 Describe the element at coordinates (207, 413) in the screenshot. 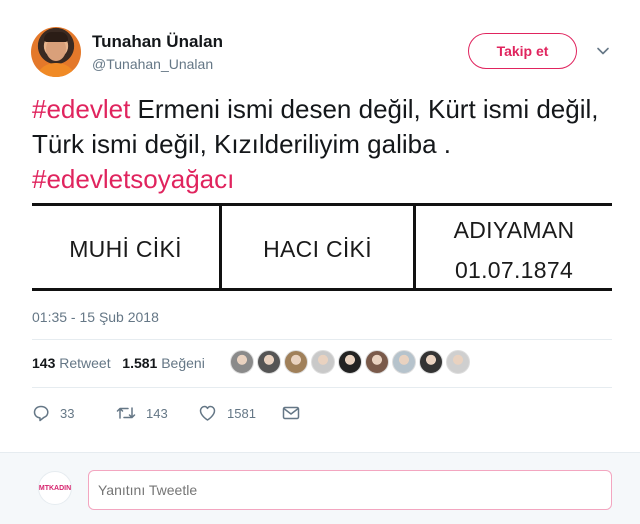

I see `heart-icon` at that location.